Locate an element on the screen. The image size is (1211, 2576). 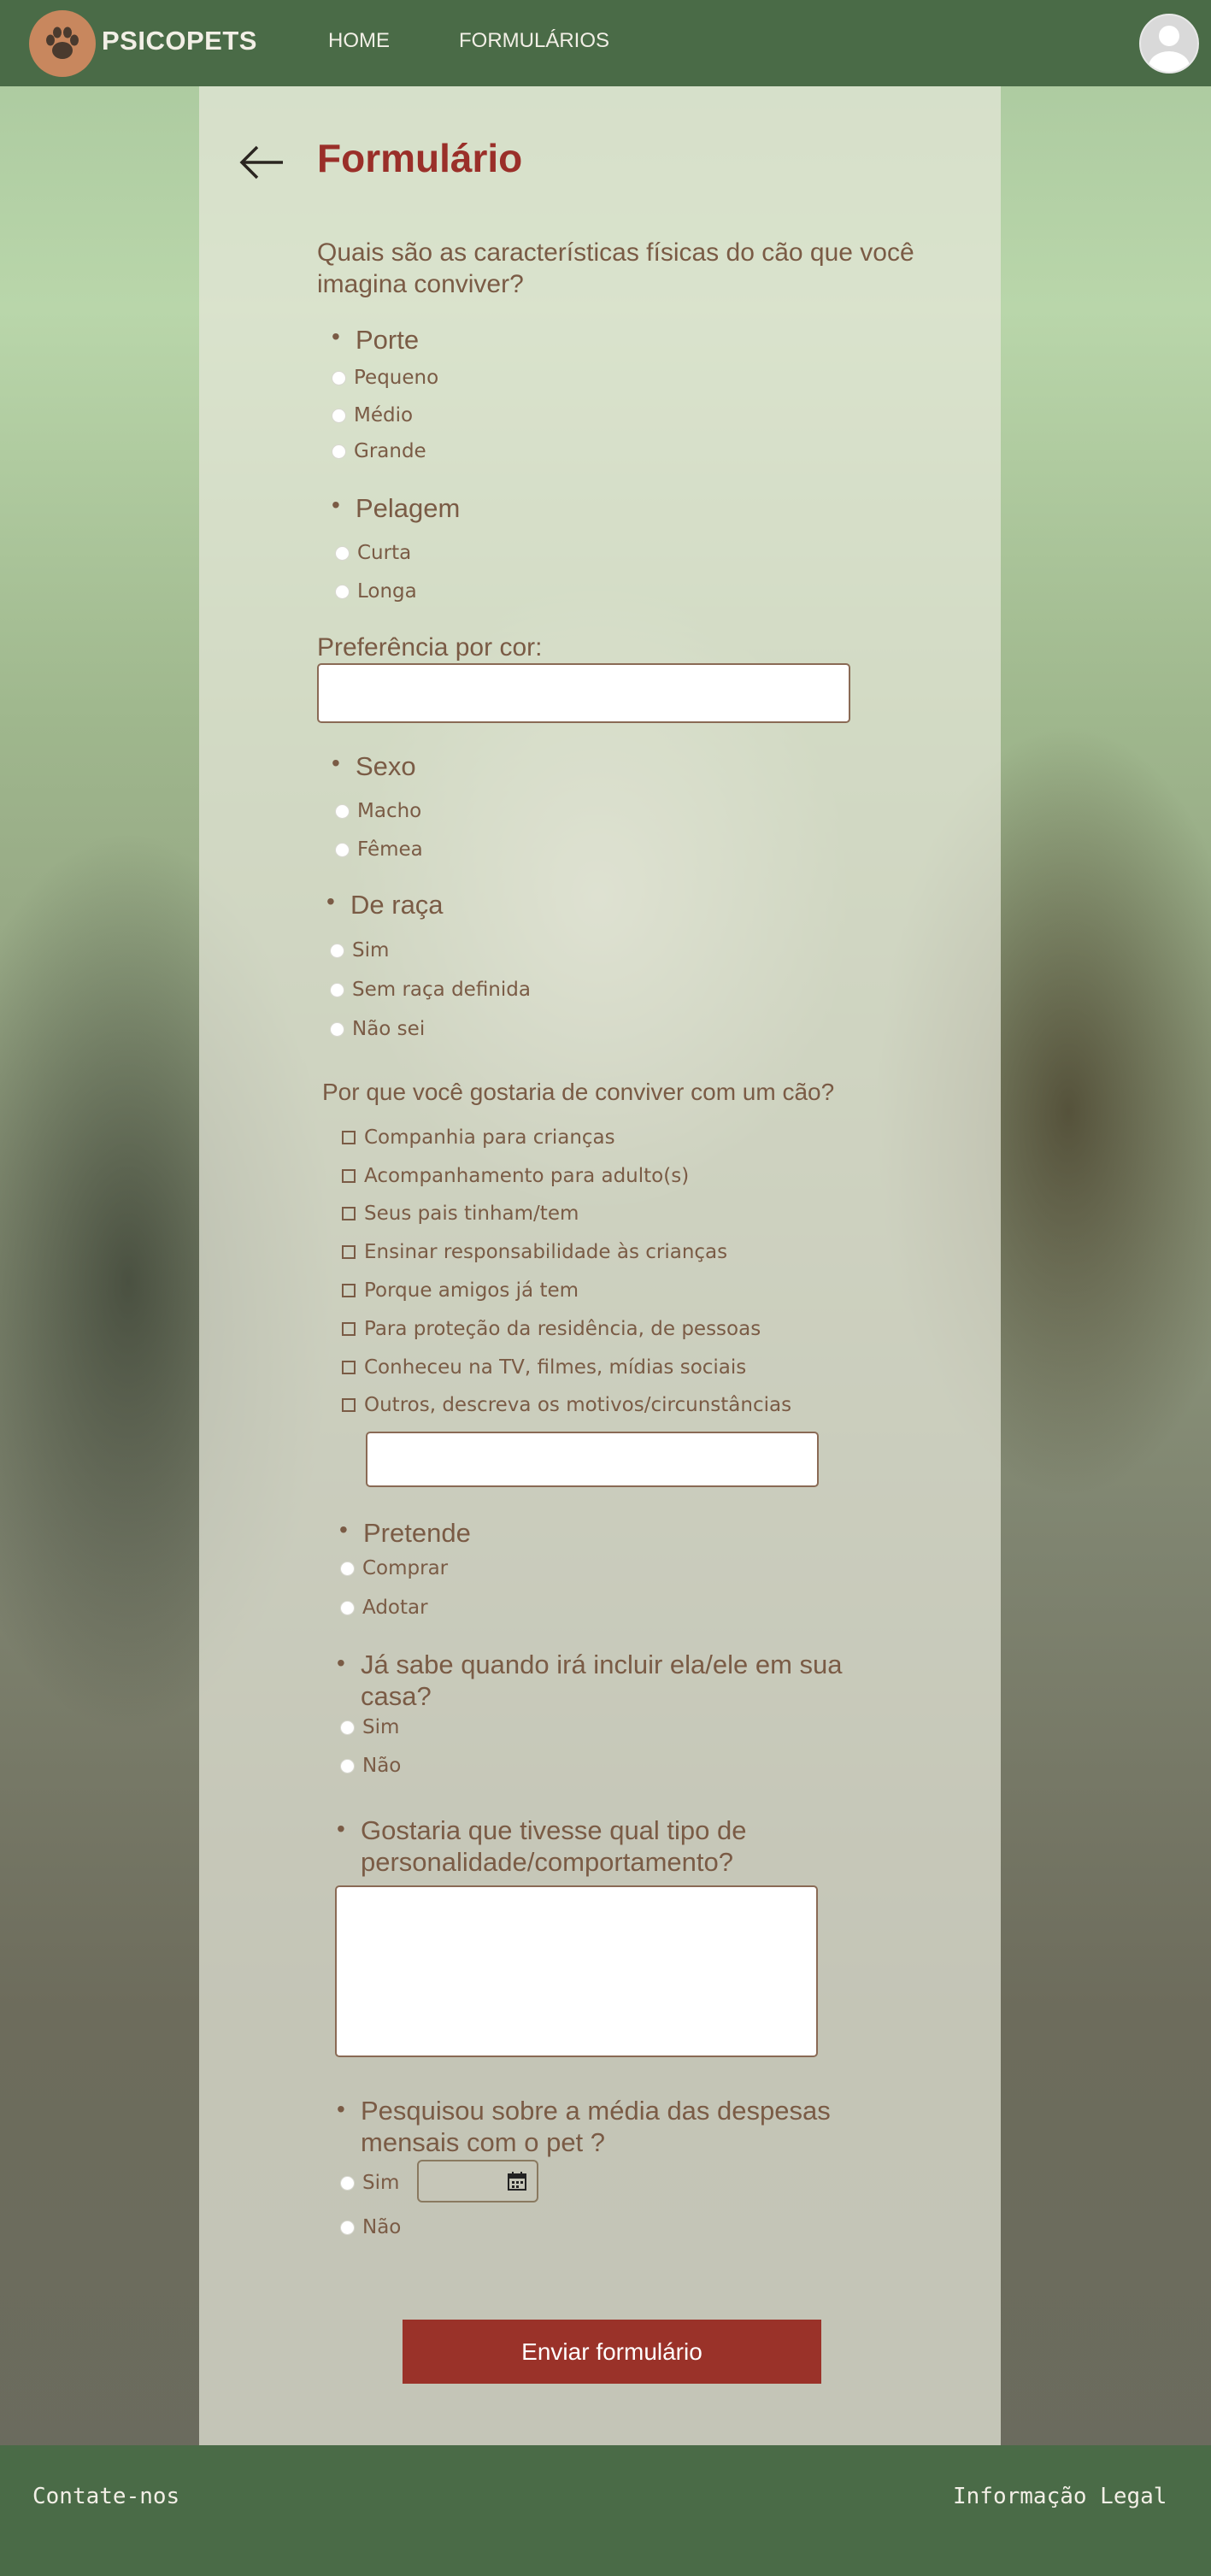
submit-button: Enviar formulário is located at coordinates (612, 2352).